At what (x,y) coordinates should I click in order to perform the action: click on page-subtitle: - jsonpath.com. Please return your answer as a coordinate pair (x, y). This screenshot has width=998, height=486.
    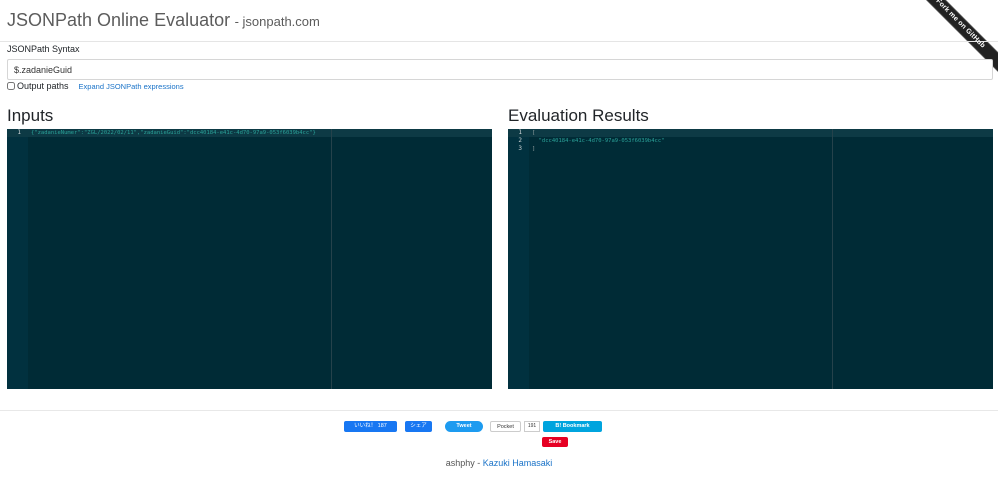
    Looking at the image, I should click on (277, 21).